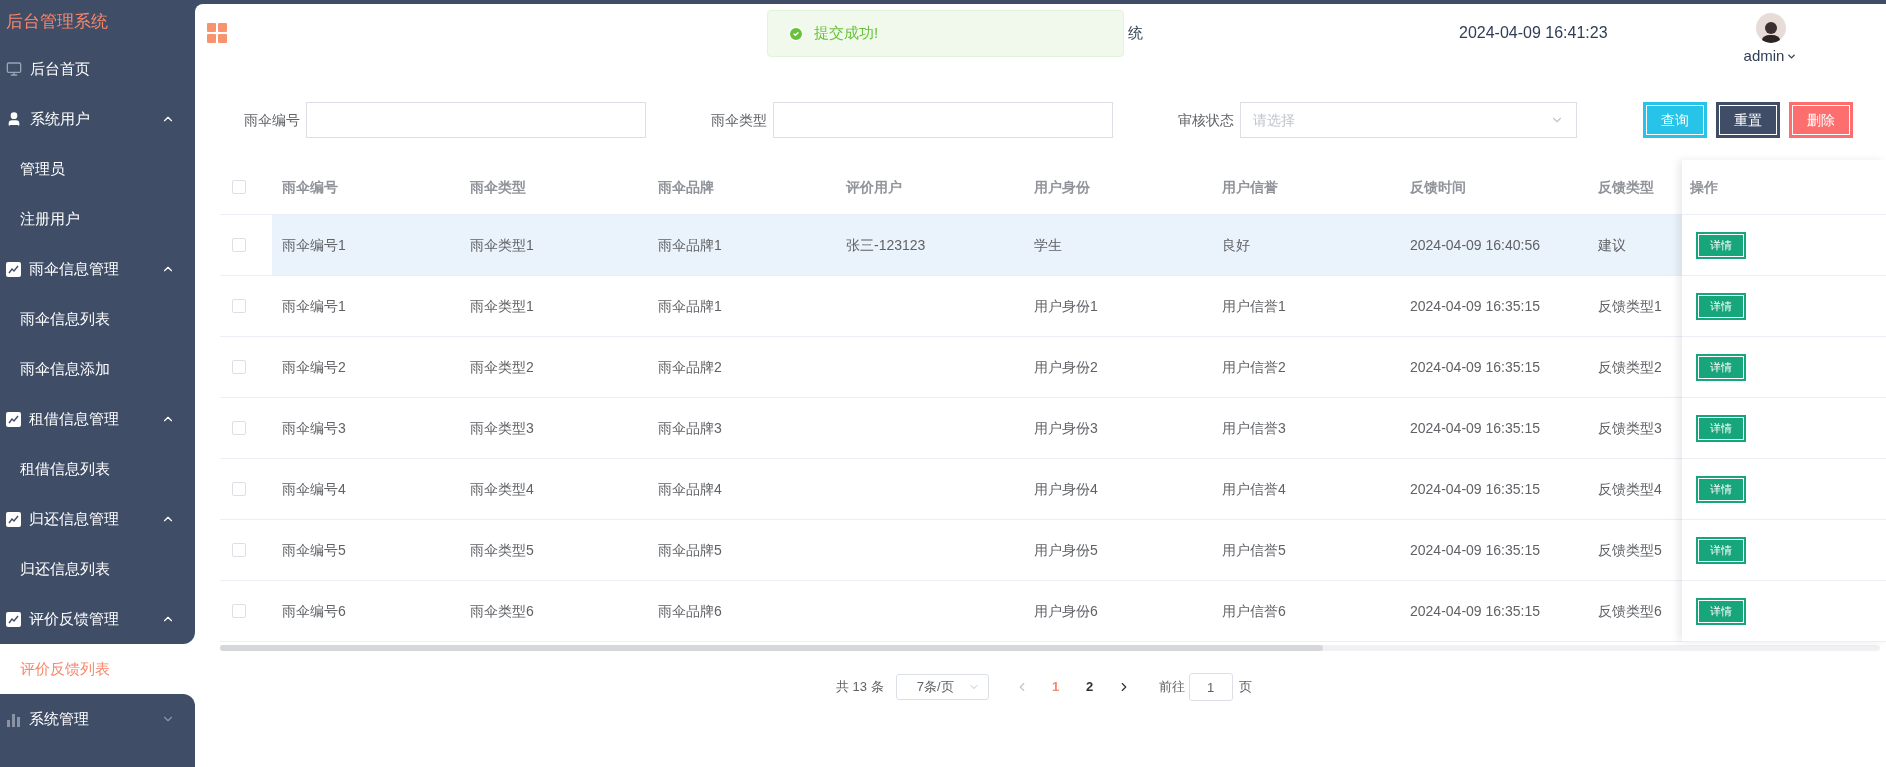  What do you see at coordinates (1245, 687) in the screenshot?
I see `page-suffix: 页` at bounding box center [1245, 687].